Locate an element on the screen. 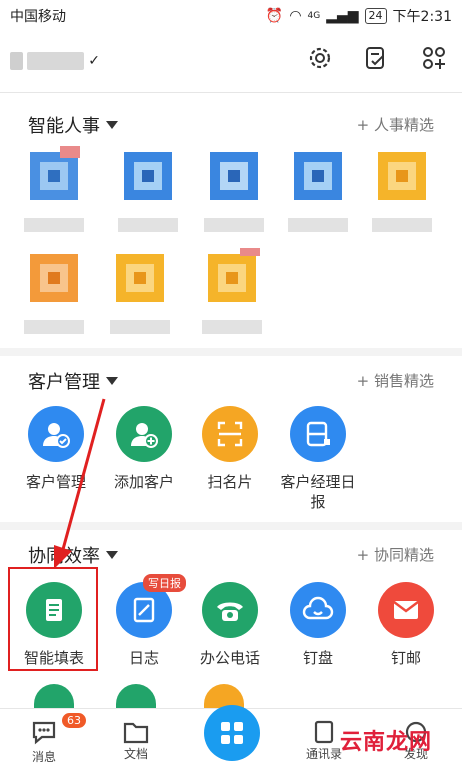 The image size is (462, 772). app-label: 日志 is located at coordinates (143, 658).